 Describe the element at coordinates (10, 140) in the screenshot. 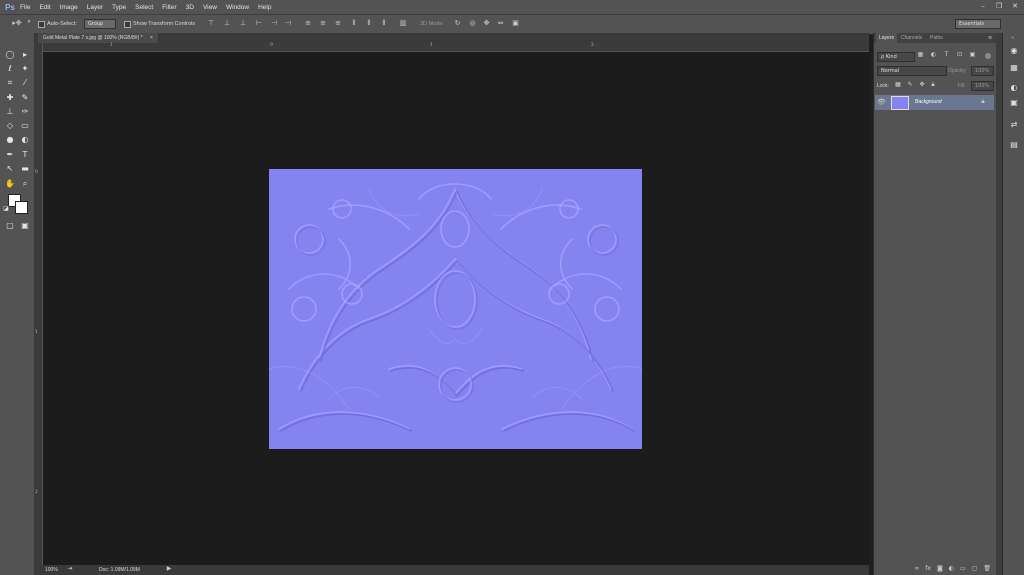

I see `blur-icon: ●` at that location.